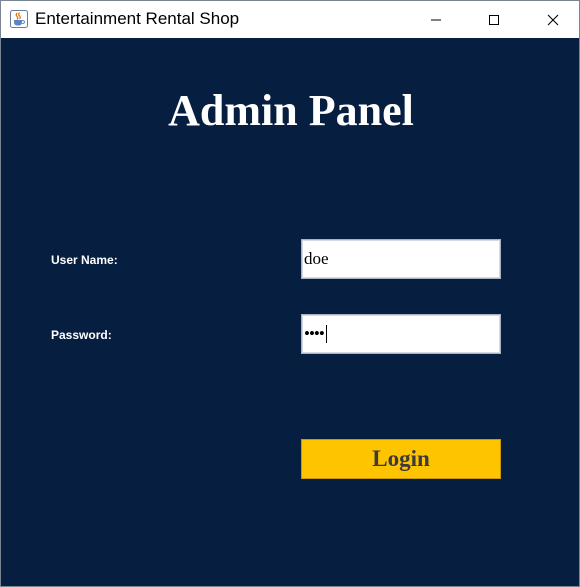  Describe the element at coordinates (401, 259) in the screenshot. I see `username-field: doe` at that location.